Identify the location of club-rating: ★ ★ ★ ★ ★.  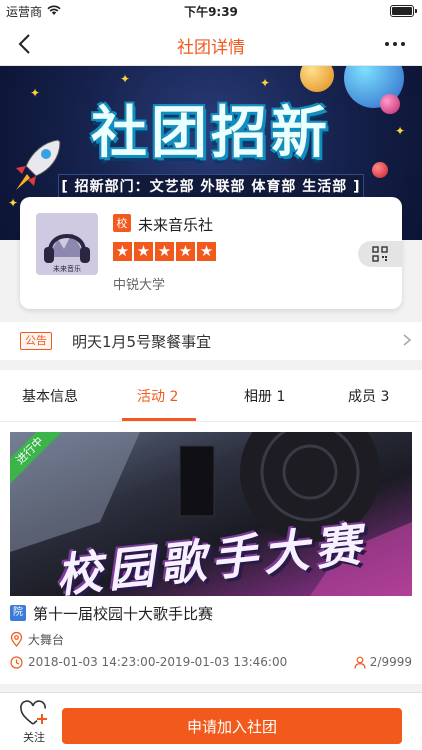
(165, 251).